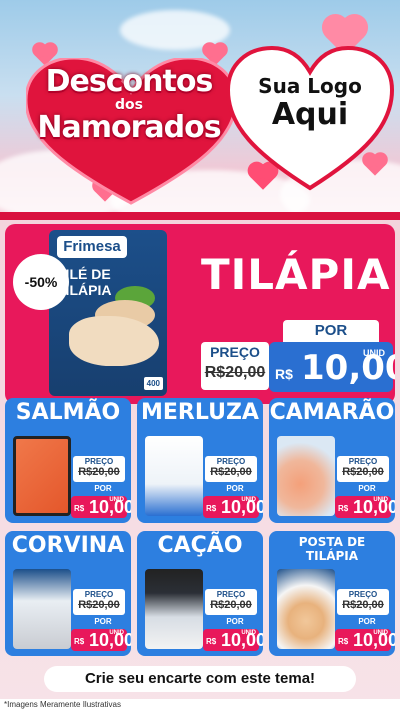  I want to click on product-name: MERLUZA, so click(200, 412).